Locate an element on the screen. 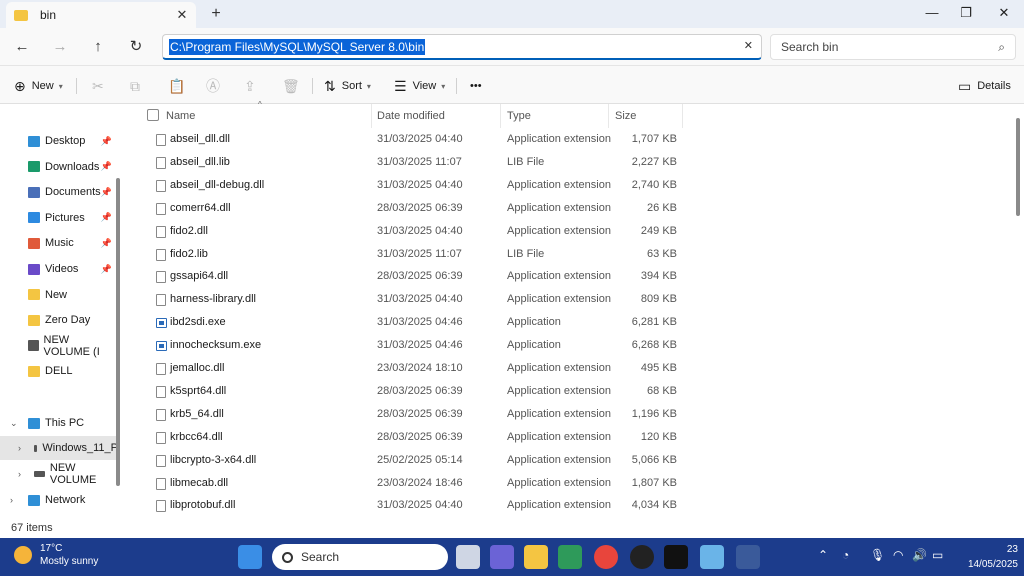 The image size is (1024, 576). store-icon is located at coordinates (570, 557).